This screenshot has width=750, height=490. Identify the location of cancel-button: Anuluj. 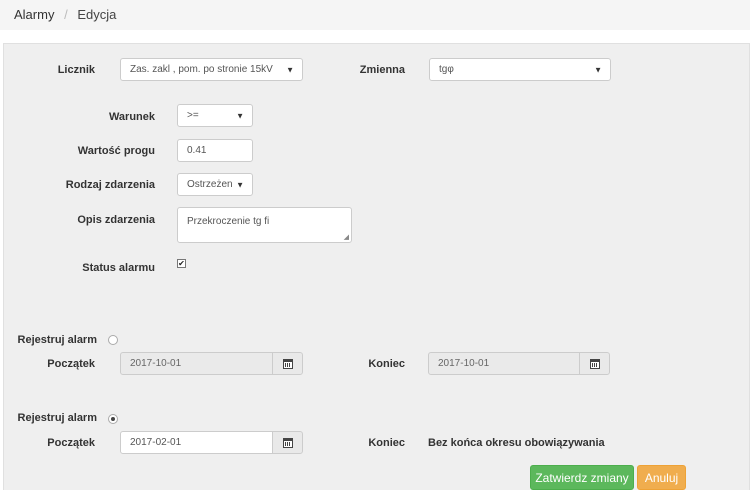
(661, 477).